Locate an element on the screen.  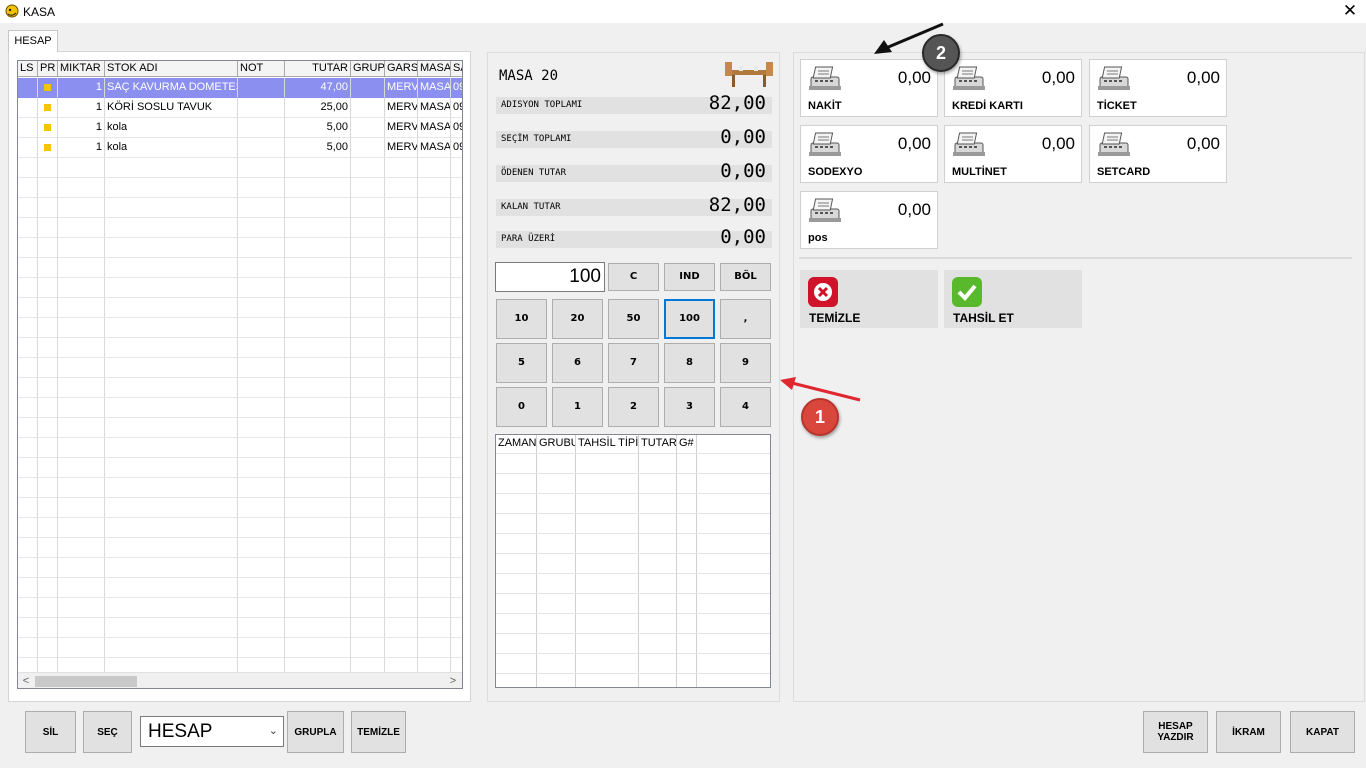
print-bill-button: HESAP YAZDIR is located at coordinates (1175, 732).